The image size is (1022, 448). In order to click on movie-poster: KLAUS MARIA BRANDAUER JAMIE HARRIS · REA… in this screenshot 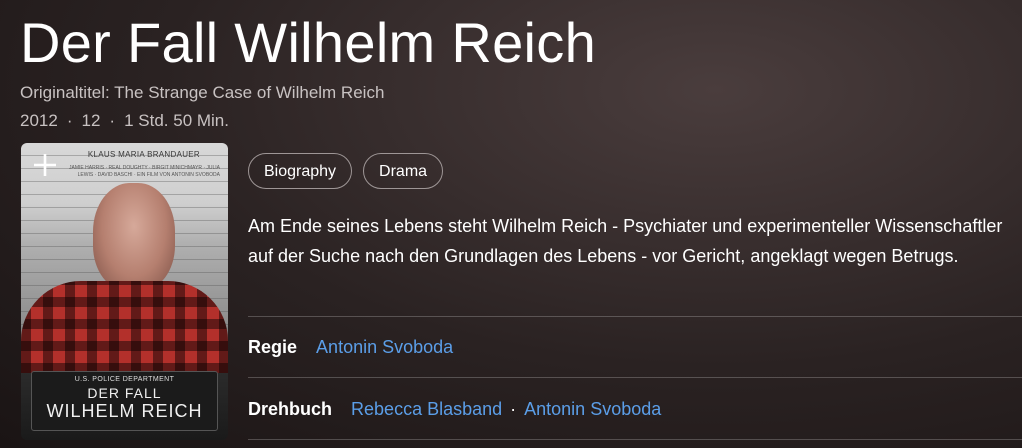, I will do `click(124, 291)`.